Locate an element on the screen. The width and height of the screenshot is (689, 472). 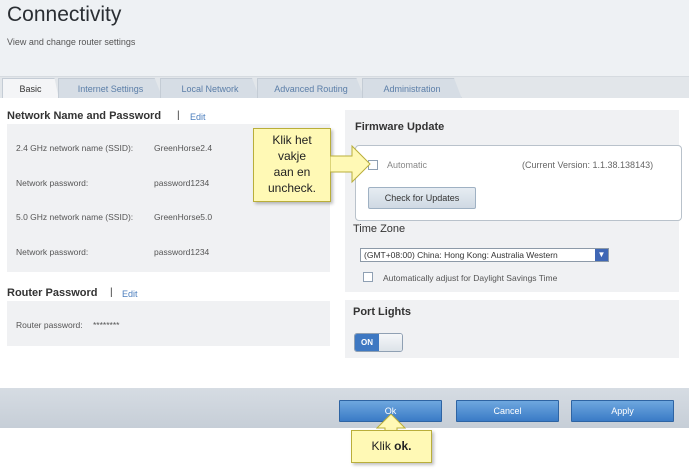
automatic-update-label: Automatic is located at coordinates (407, 165).